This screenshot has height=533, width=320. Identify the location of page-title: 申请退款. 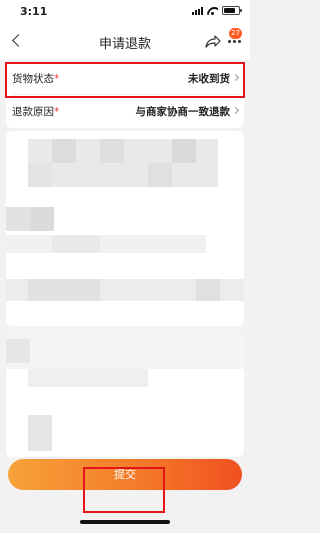
(124, 44).